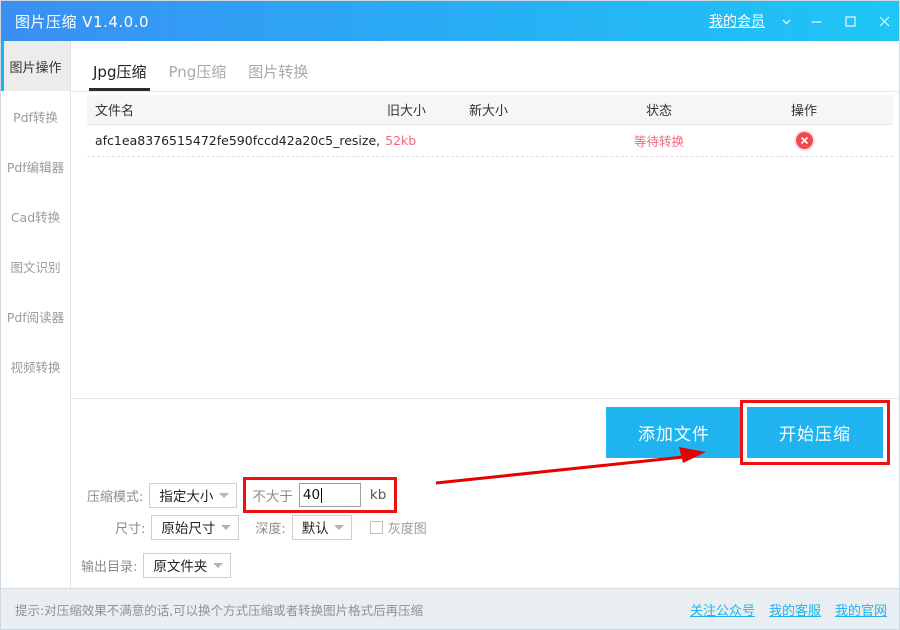 The image size is (900, 630). I want to click on maximize-icon, so click(850, 21).